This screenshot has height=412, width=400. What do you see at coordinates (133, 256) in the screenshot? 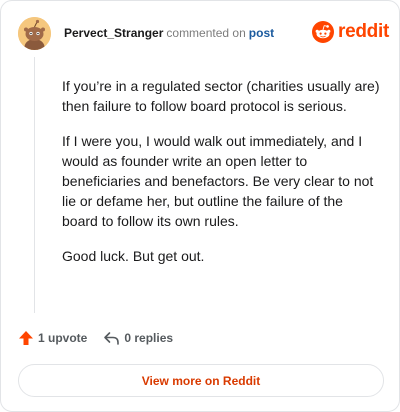
I see `comment-paragraph: Good luck. But get out.` at bounding box center [133, 256].